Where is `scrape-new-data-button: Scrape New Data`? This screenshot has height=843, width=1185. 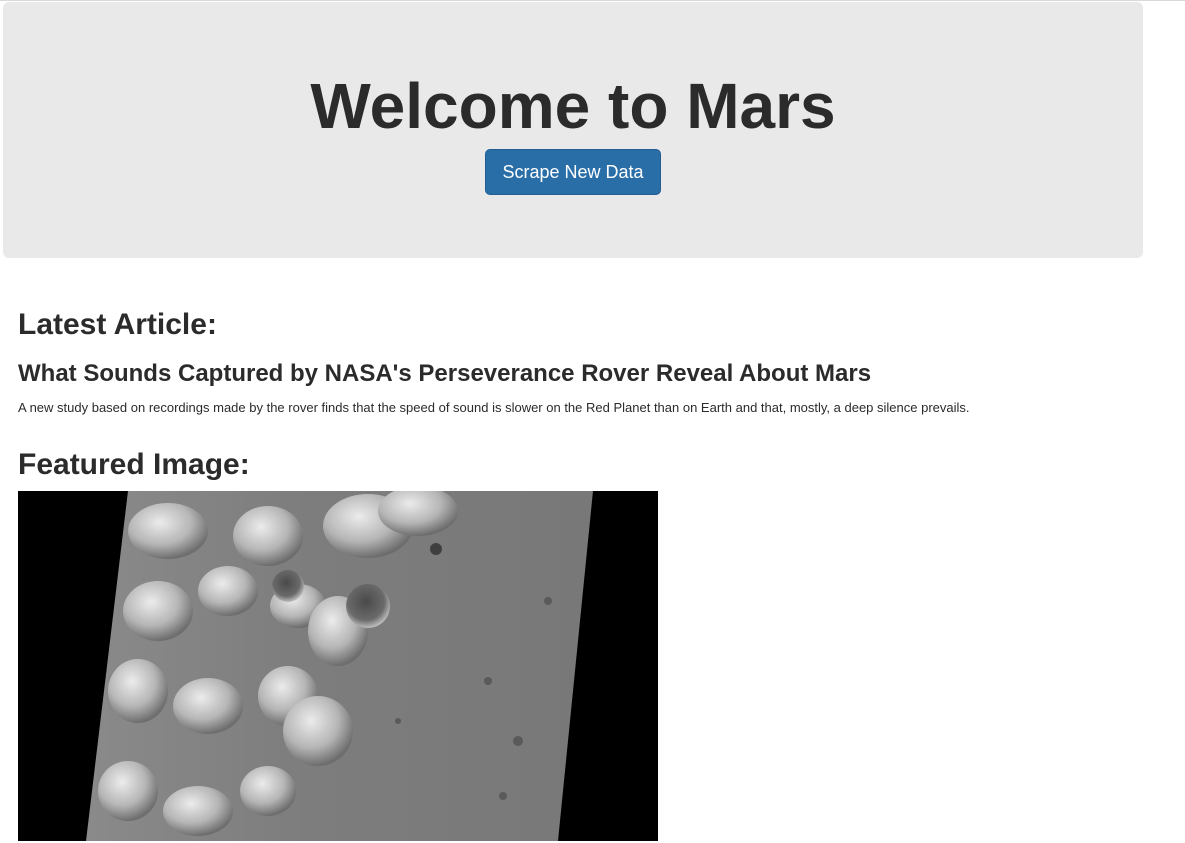
scrape-new-data-button: Scrape New Data is located at coordinates (573, 172).